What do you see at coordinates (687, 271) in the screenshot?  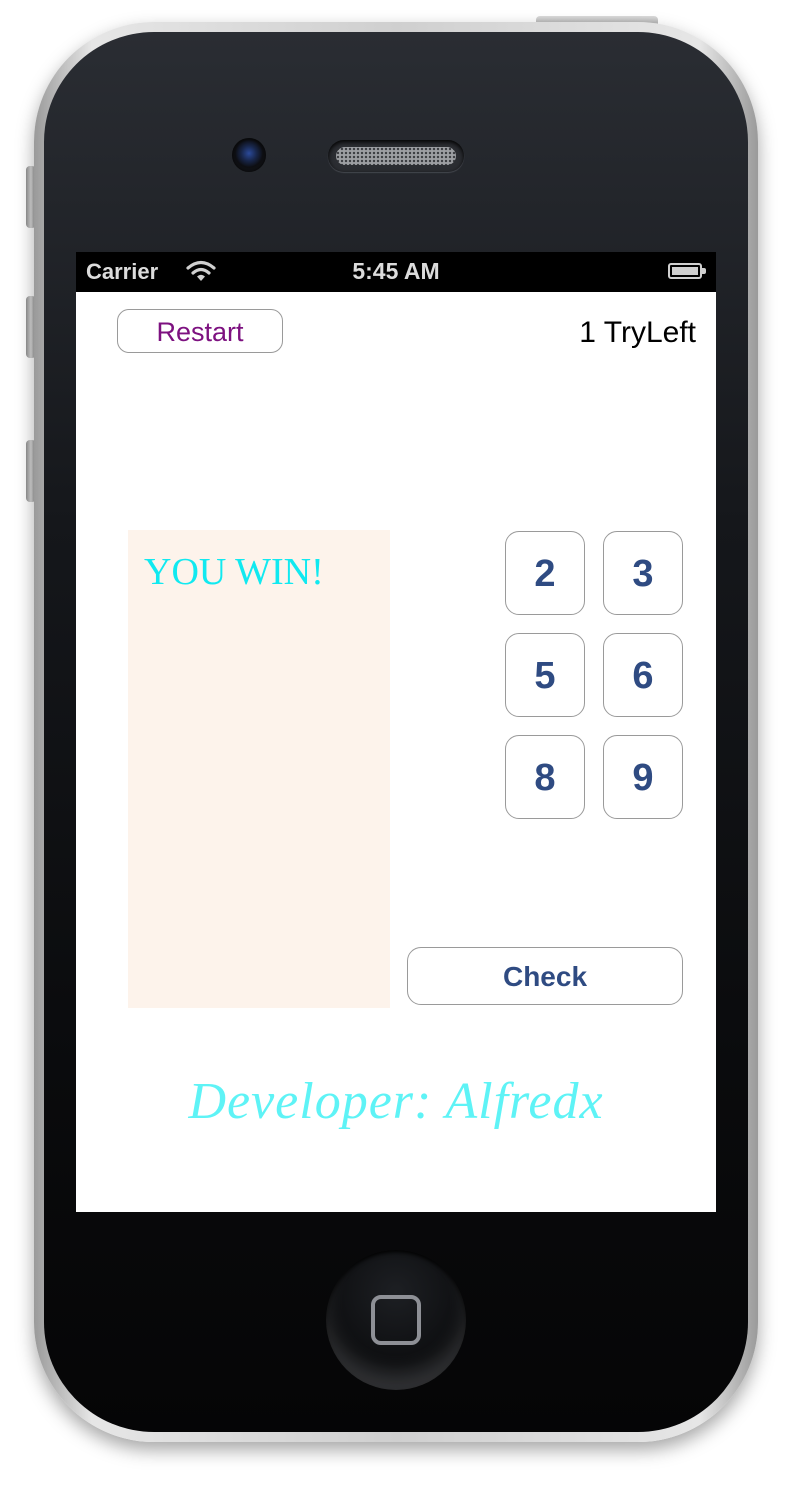 I see `battery-icon` at bounding box center [687, 271].